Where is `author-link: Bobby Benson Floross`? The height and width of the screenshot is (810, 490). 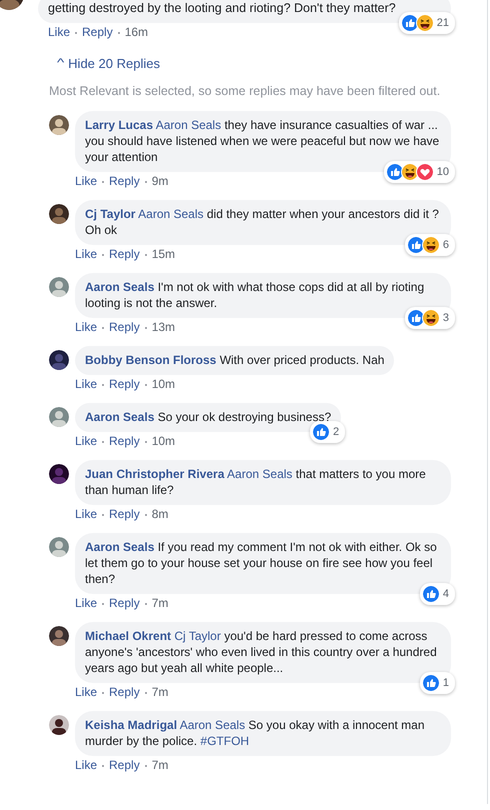 author-link: Bobby Benson Floross is located at coordinates (150, 359).